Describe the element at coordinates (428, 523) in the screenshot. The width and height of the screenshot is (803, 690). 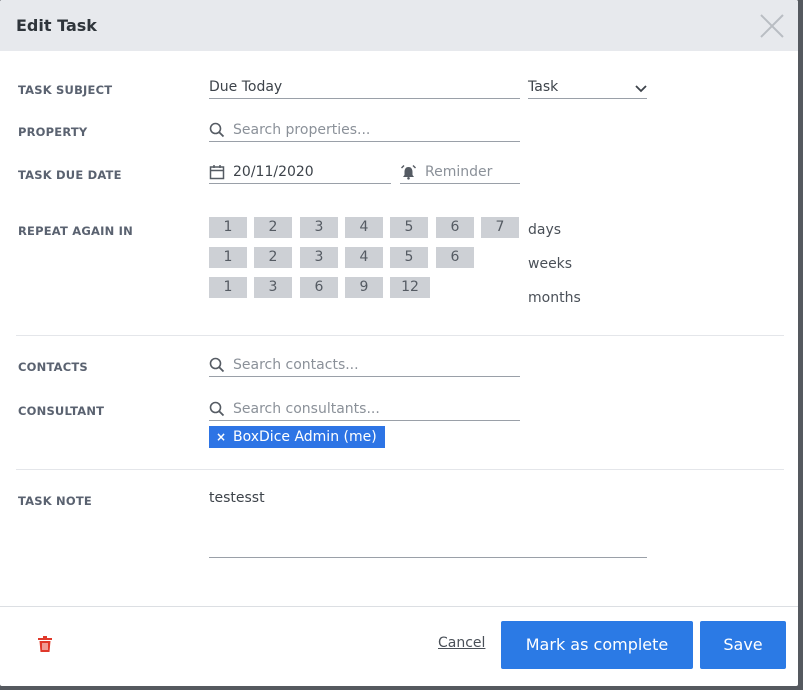
I see `task-note-textarea: testesst` at that location.